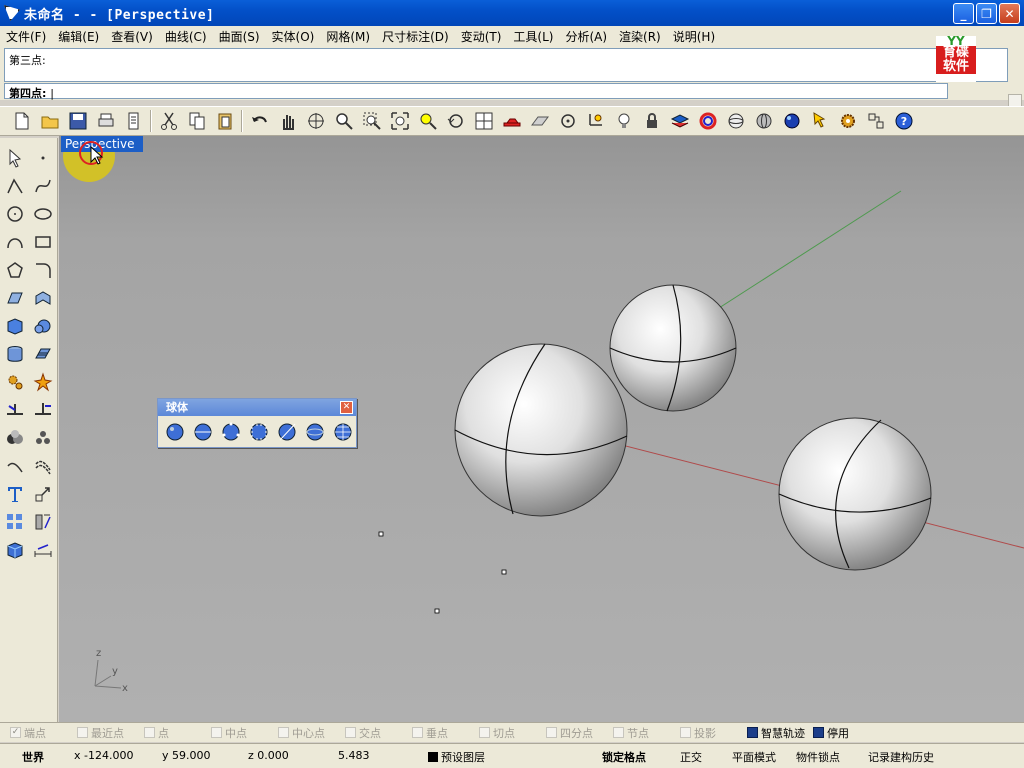 The image size is (1024, 768). What do you see at coordinates (15, 354) in the screenshot?
I see `cylinder-icon` at bounding box center [15, 354].